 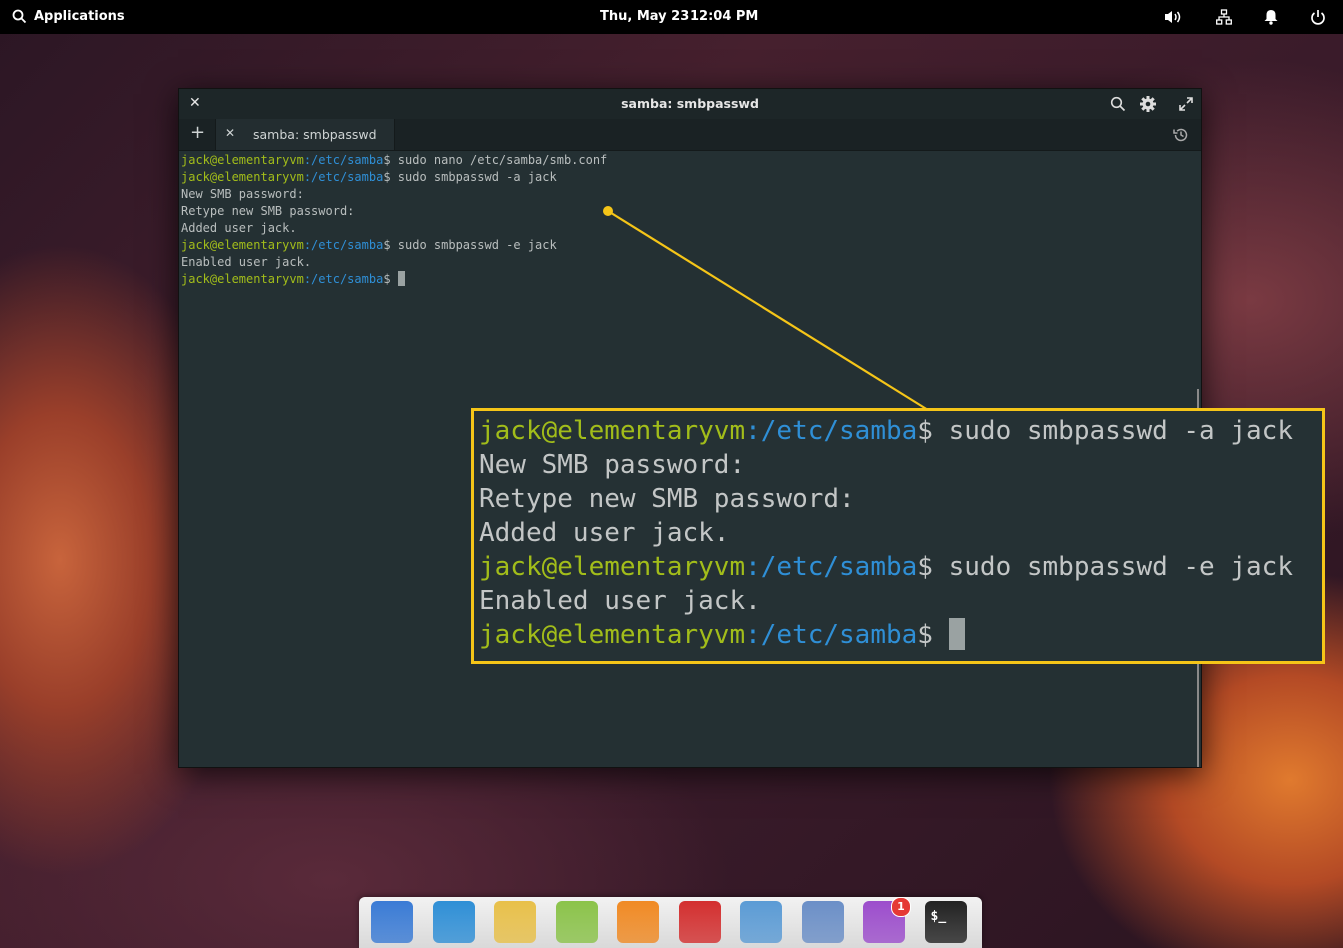 I want to click on terminal-line: jack@elementaryvm:/etc/samba$, so click(x=900, y=635).